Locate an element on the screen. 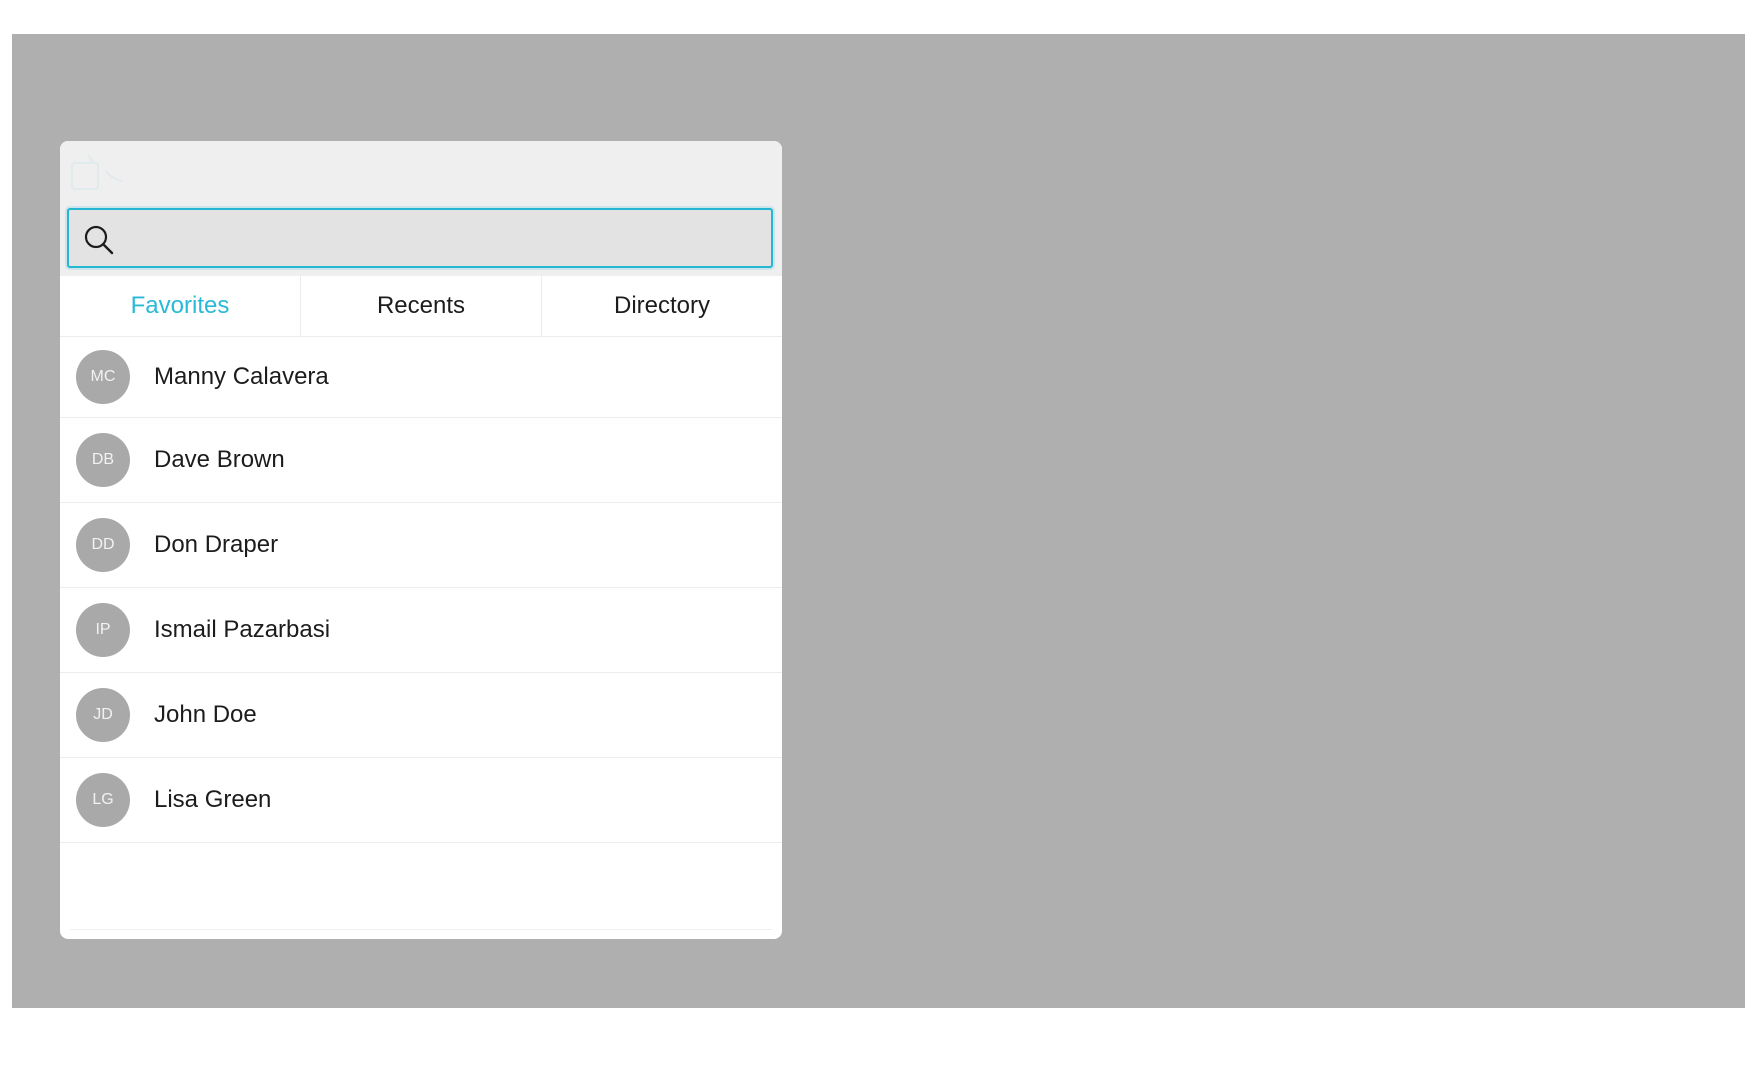 This screenshot has height=1080, width=1754. contact-row-manny-calavera: MC Manny Calavera is located at coordinates (421, 377).